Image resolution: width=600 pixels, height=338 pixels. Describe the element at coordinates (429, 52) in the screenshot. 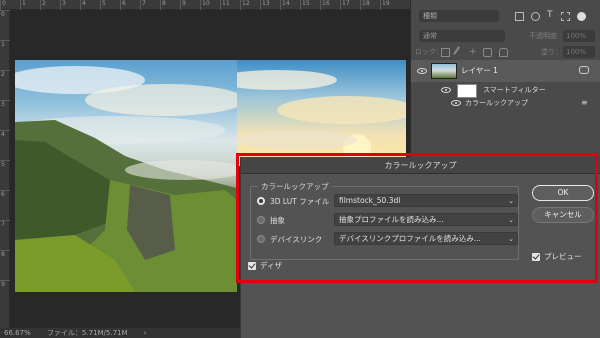

I see `lock-label: ロック：` at that location.